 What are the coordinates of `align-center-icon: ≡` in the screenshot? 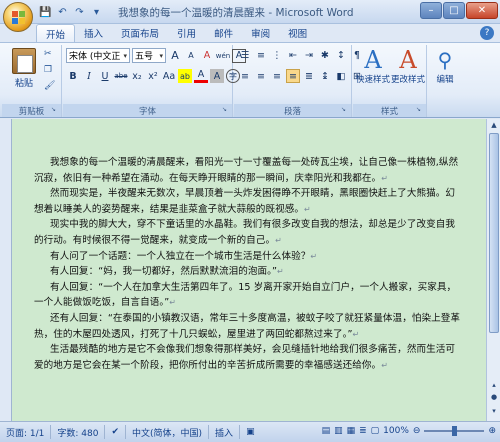 It's located at (261, 76).